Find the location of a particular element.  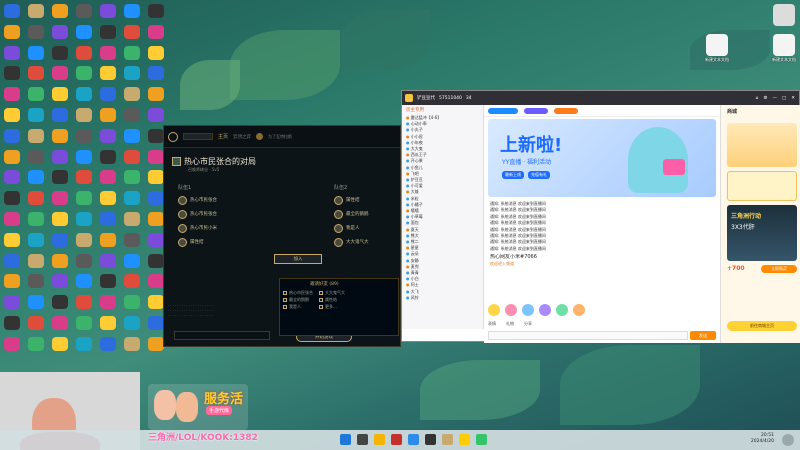

yy-icon is located at coordinates (464, 439).